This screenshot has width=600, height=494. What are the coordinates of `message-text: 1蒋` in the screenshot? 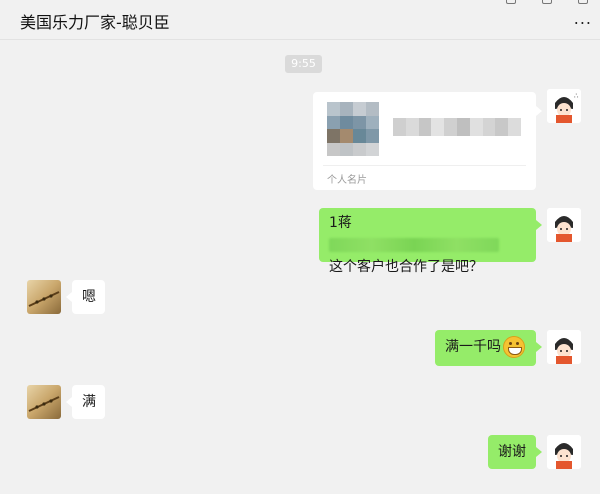 It's located at (340, 223).